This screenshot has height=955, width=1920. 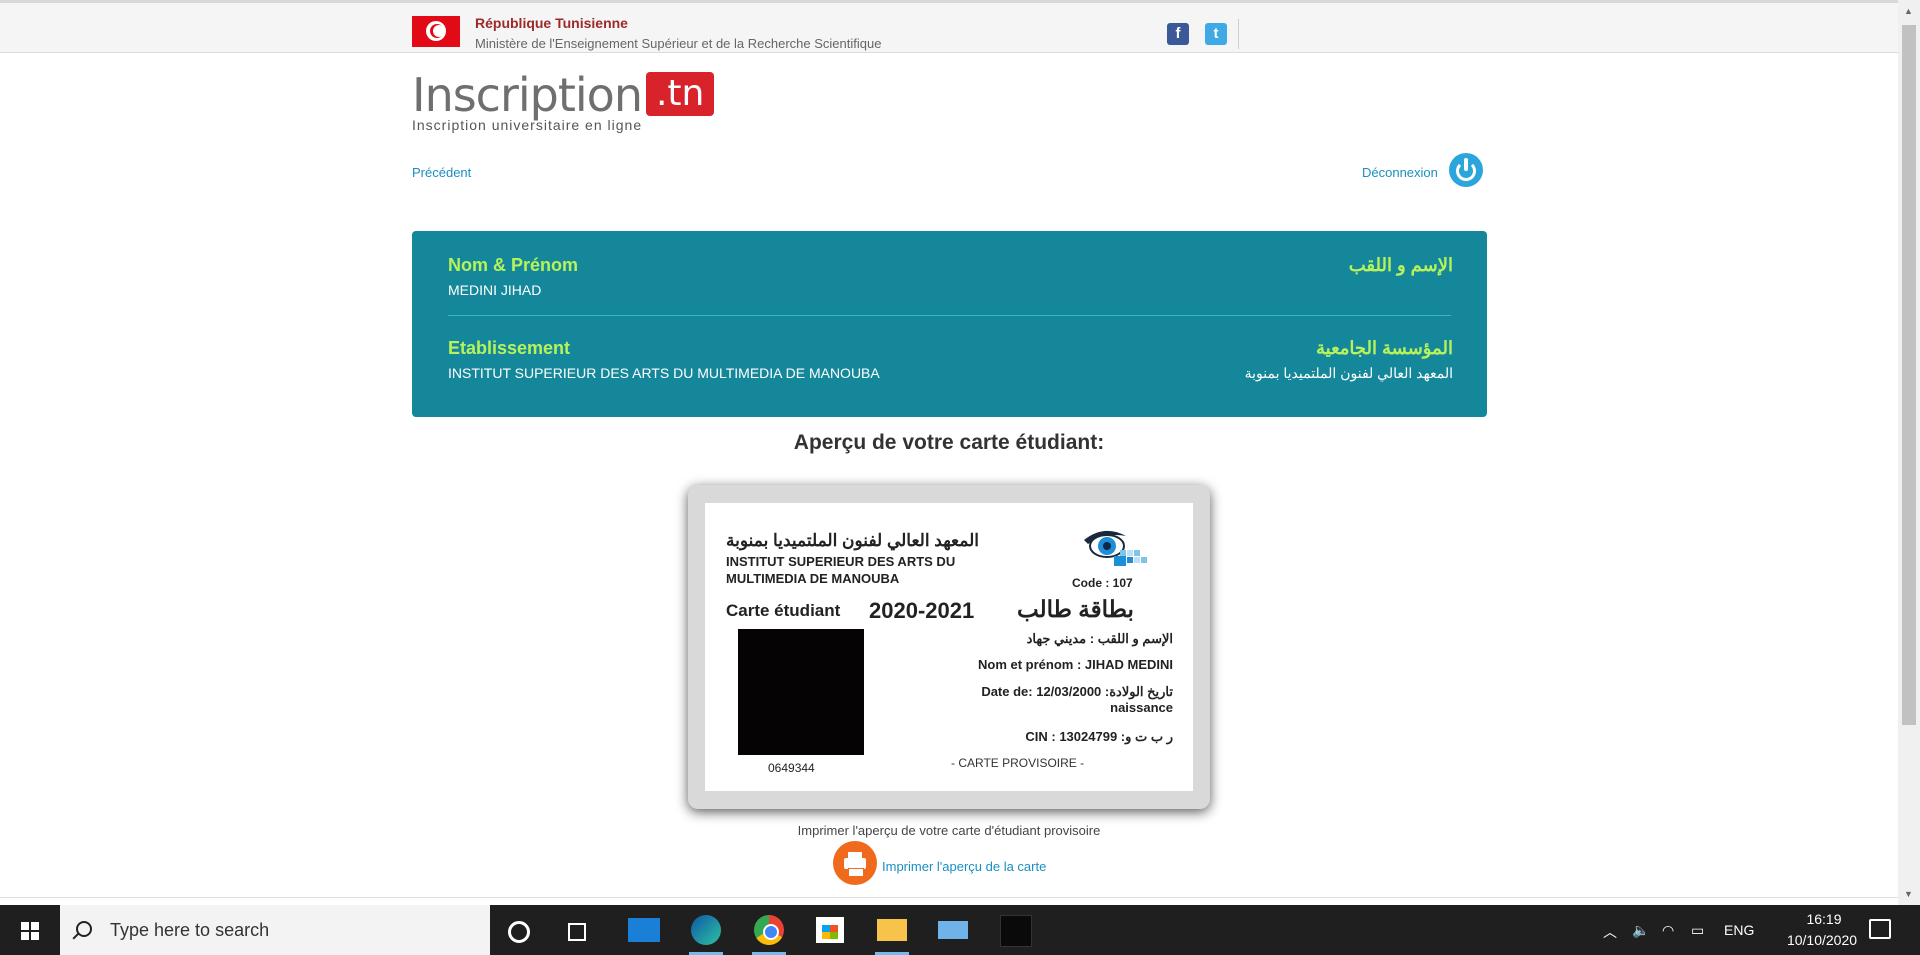 What do you see at coordinates (441, 172) in the screenshot?
I see `previous-link: Précédent` at bounding box center [441, 172].